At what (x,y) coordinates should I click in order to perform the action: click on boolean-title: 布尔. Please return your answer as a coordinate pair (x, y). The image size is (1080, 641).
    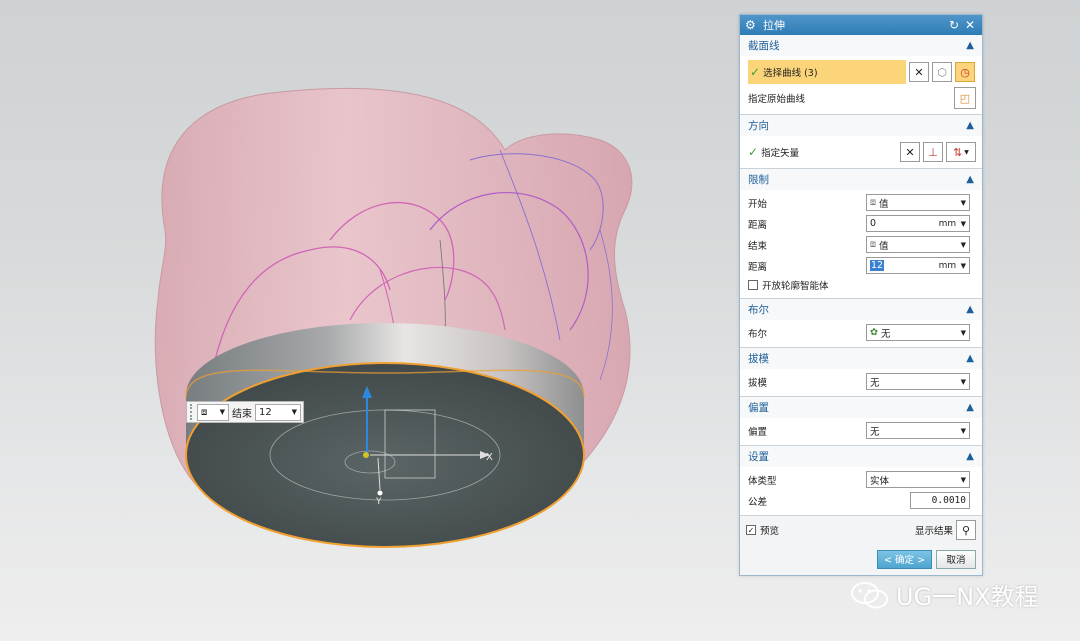
    Looking at the image, I should click on (758, 310).